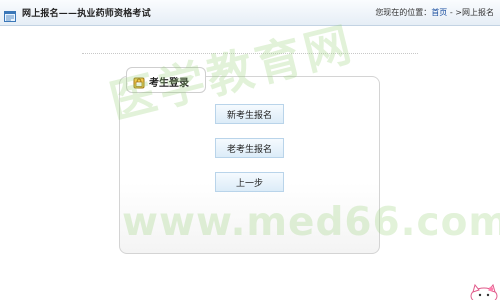 This screenshot has height=304, width=500. What do you see at coordinates (249, 114) in the screenshot?
I see `new-student-register-button: 新考生报名` at bounding box center [249, 114].